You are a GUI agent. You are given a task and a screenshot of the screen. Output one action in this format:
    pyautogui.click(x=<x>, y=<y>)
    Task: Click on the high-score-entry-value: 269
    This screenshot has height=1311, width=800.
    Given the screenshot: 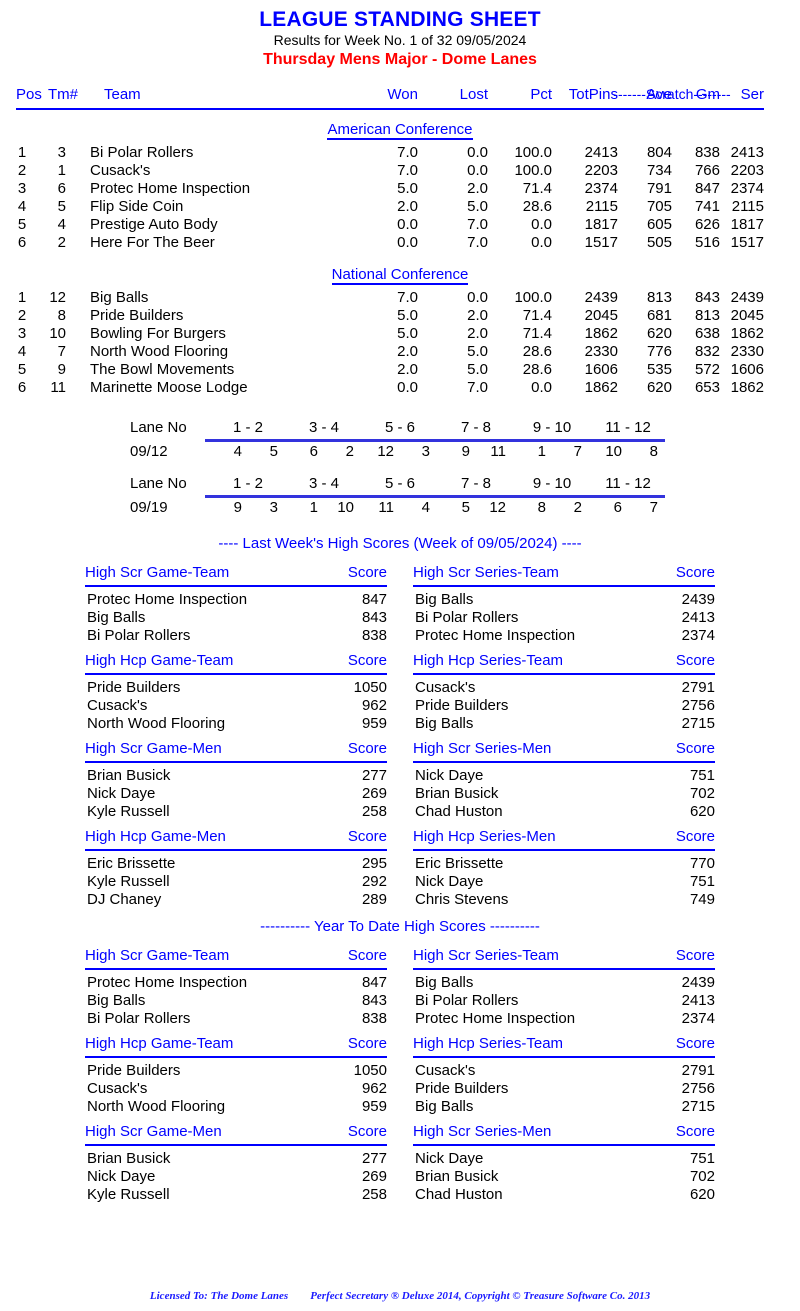 What is the action you would take?
    pyautogui.click(x=374, y=1176)
    